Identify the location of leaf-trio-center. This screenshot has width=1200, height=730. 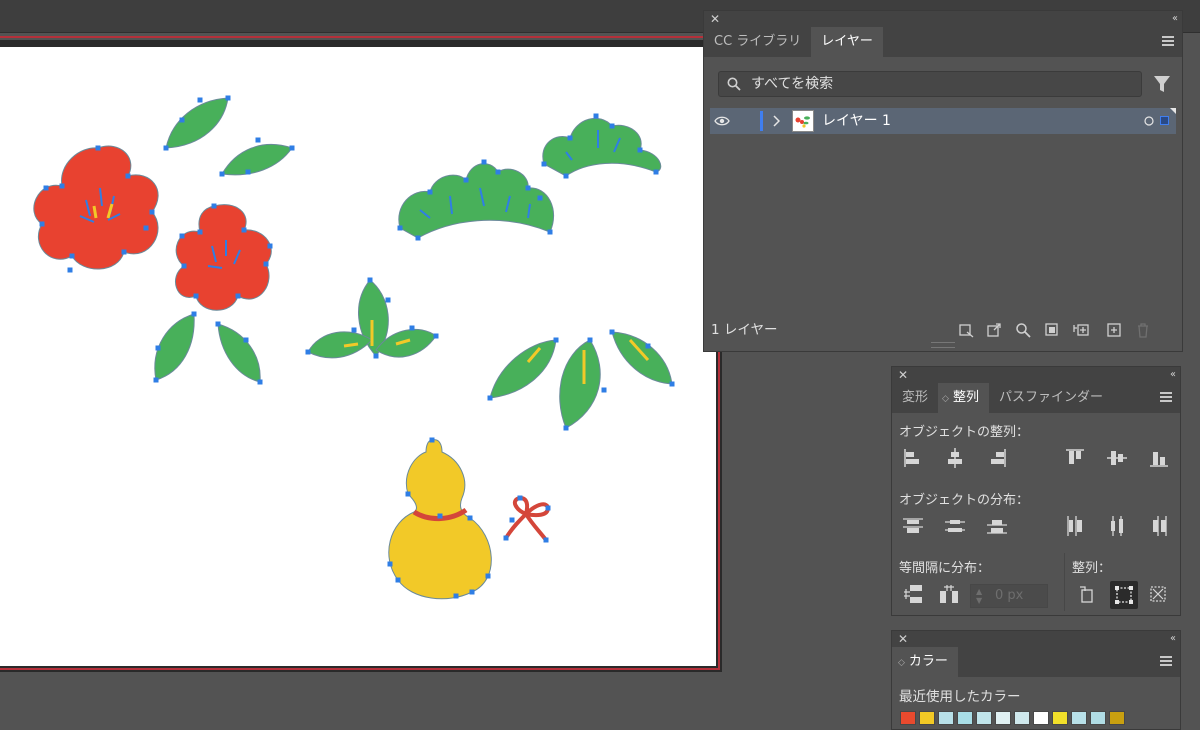
(372, 318).